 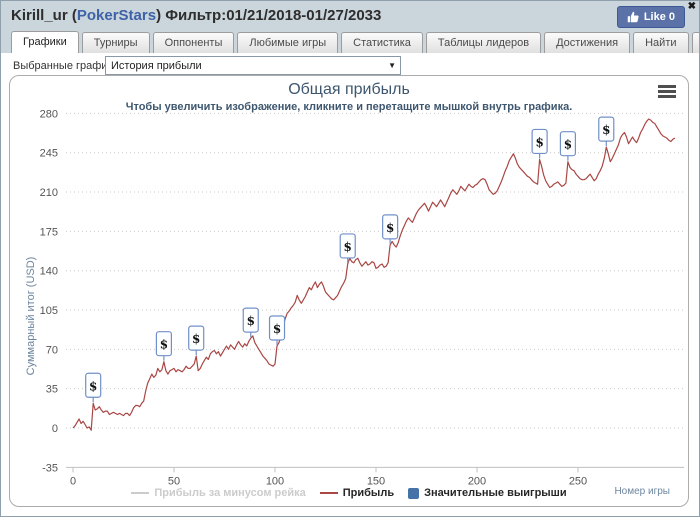 I want to click on close-icon: ✖, so click(x=692, y=7).